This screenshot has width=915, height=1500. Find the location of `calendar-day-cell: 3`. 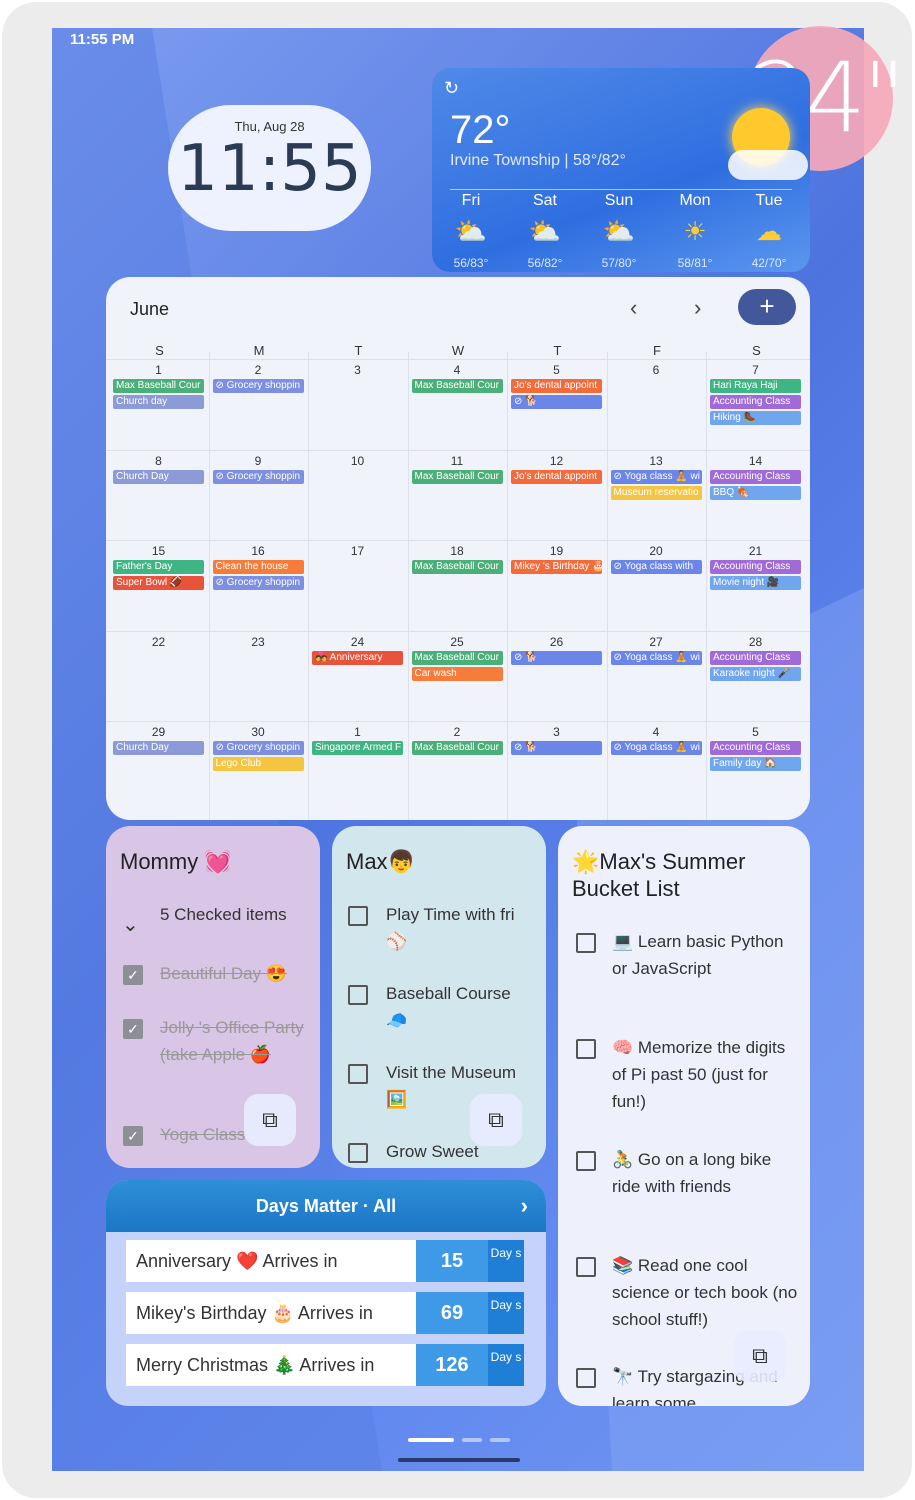

calendar-day-cell: 3 is located at coordinates (357, 406).